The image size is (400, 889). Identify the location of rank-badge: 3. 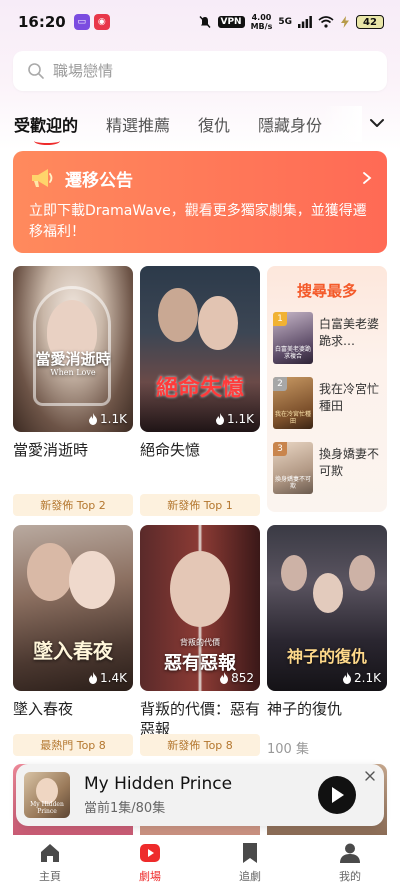
(280, 449).